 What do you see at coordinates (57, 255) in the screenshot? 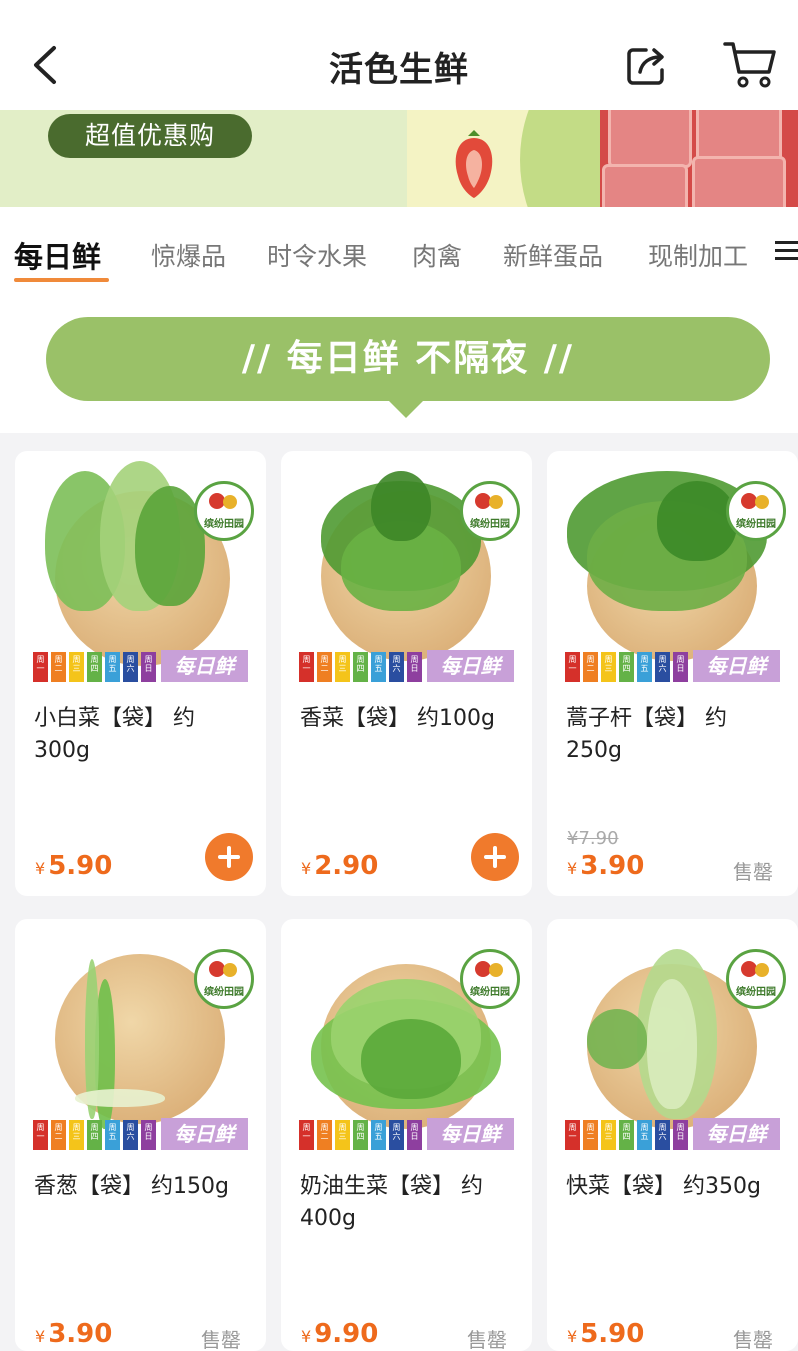
I see `tab-daily-fresh: 每日鲜` at bounding box center [57, 255].